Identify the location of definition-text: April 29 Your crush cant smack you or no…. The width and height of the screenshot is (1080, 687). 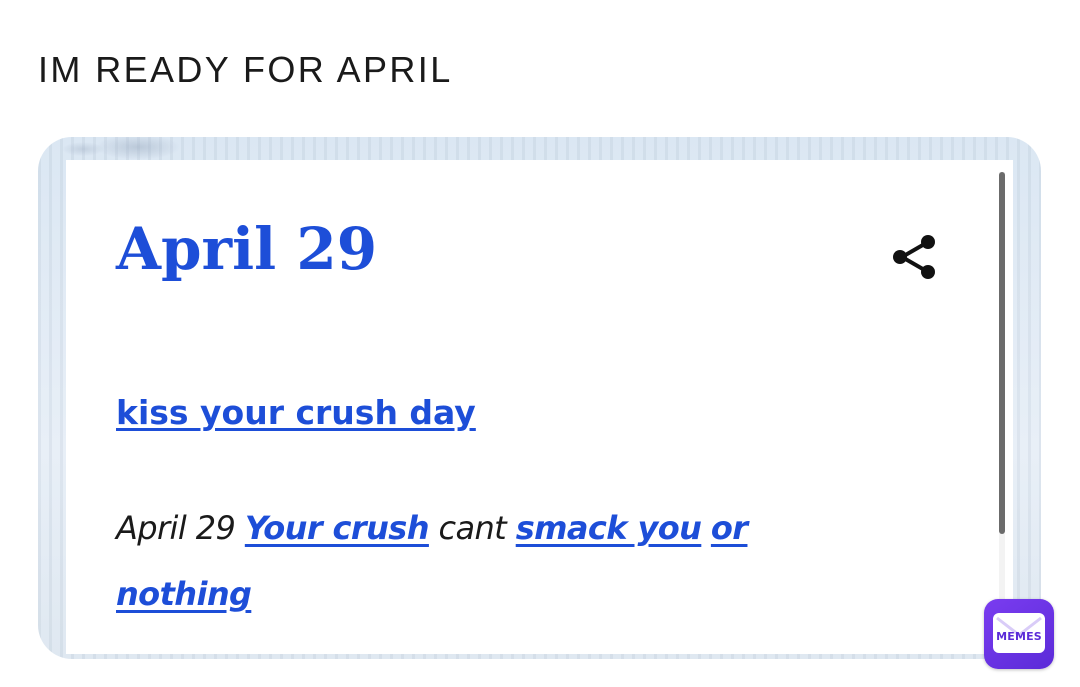
(486, 561).